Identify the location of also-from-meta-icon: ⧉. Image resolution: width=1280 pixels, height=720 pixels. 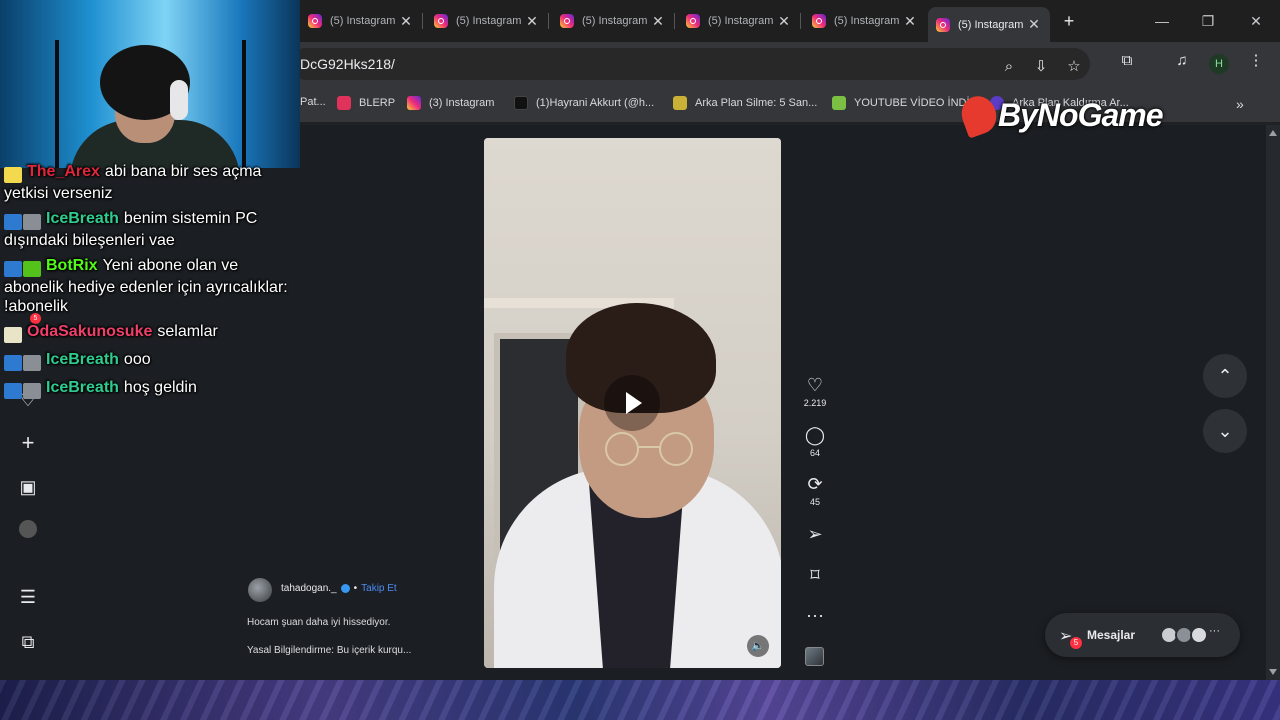
(28, 642).